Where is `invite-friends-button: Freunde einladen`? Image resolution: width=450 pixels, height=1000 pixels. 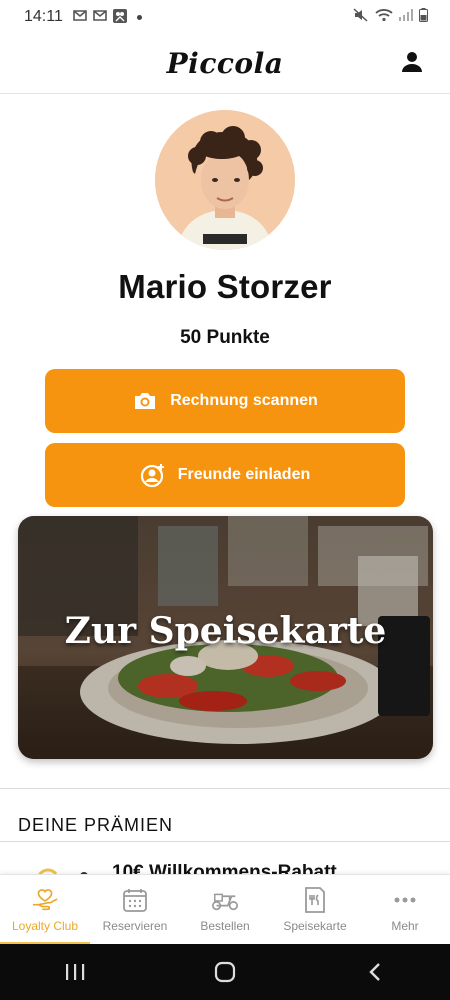
invite-friends-button: Freunde einladen is located at coordinates (225, 475).